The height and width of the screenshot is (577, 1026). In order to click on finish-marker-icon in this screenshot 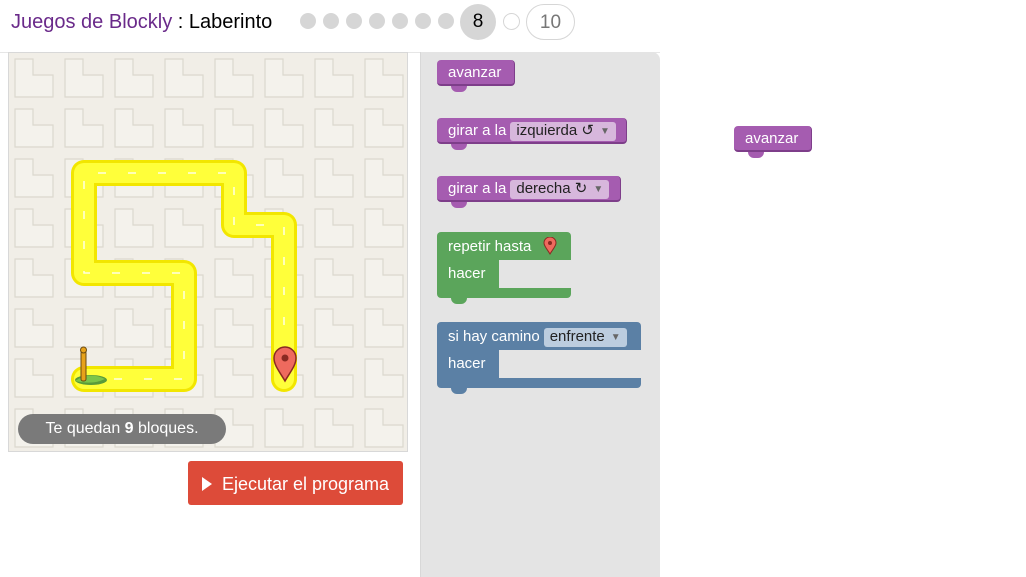, I will do `click(550, 246)`.